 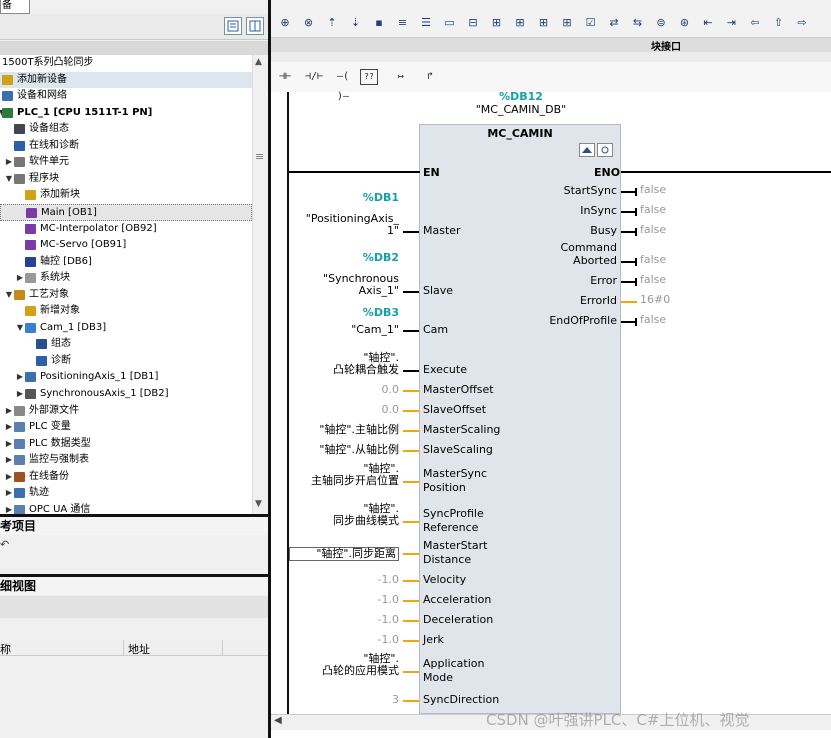 What do you see at coordinates (126, 427) in the screenshot?
I see `tree-item: ▶ PLC 变量` at bounding box center [126, 427].